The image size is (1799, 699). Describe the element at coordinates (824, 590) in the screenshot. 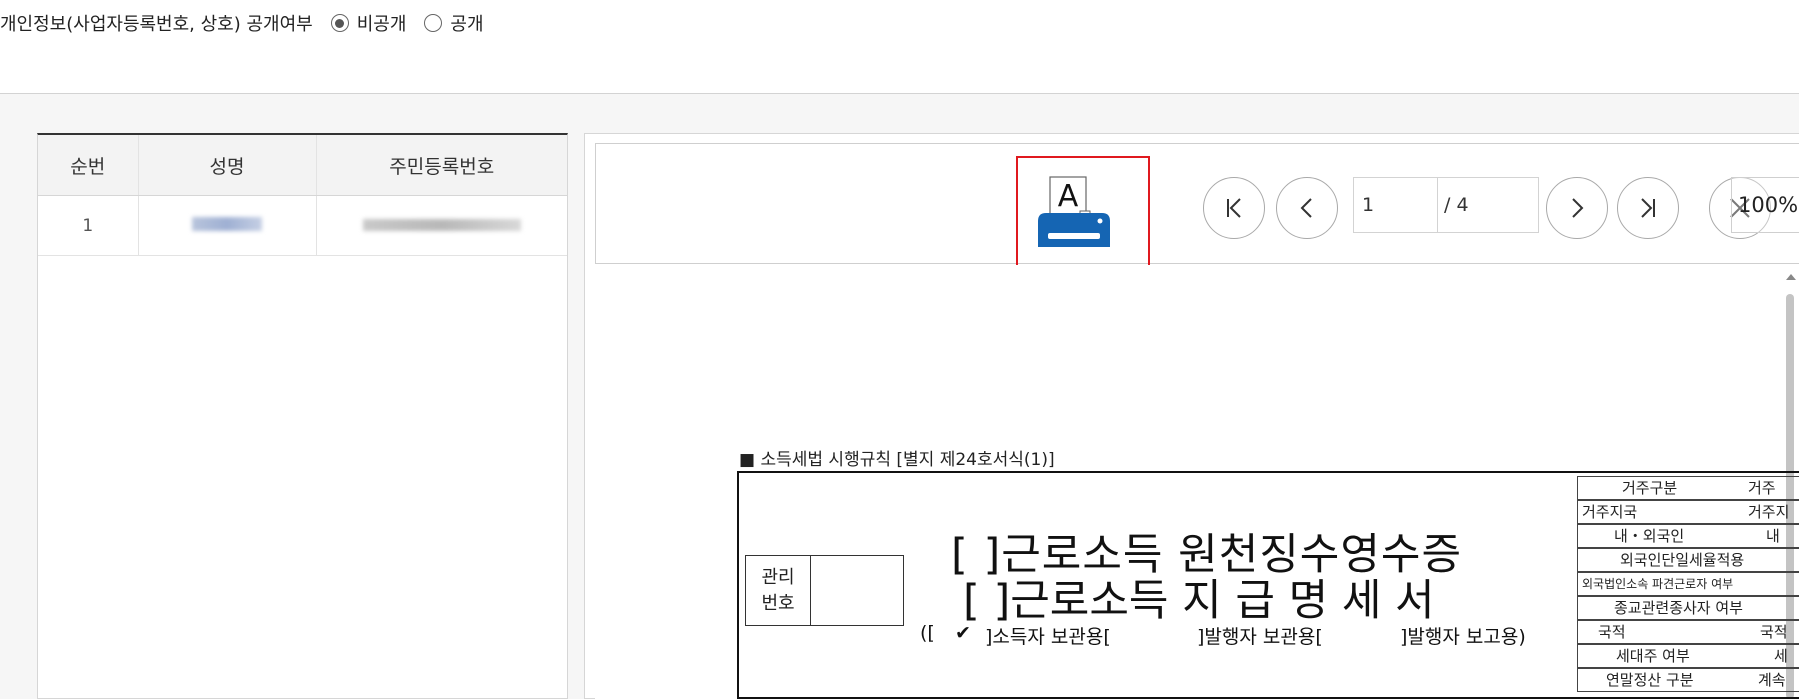

I see `management-number-box: 관리 번호` at that location.